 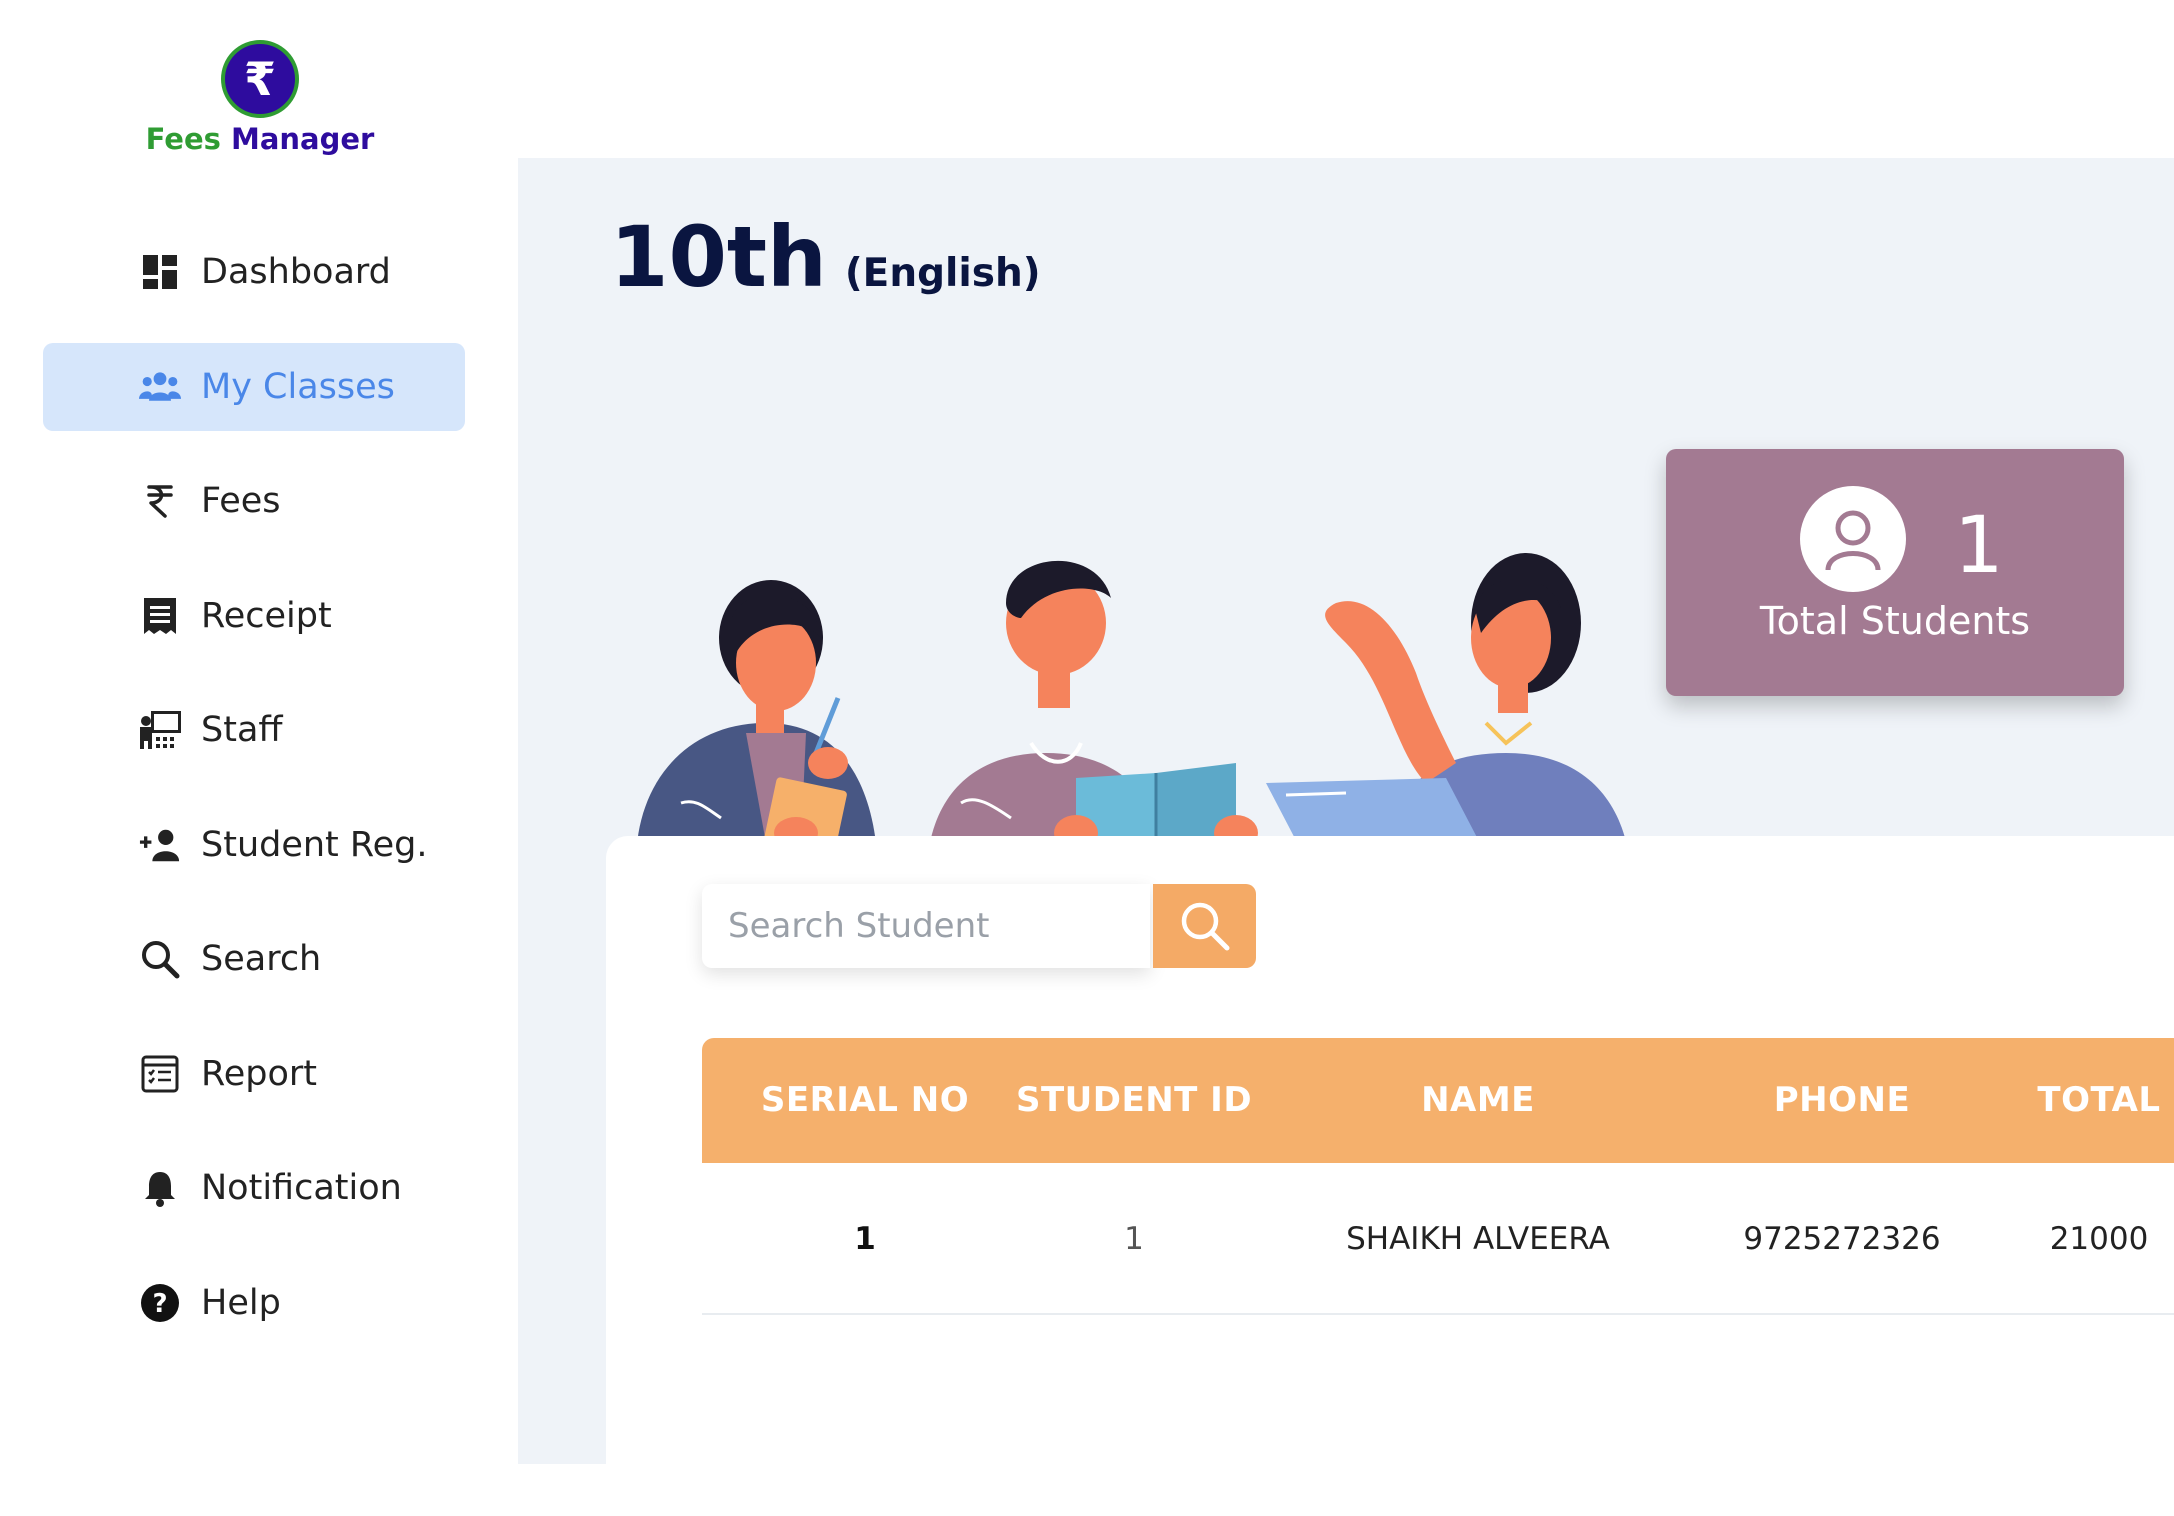 I want to click on sidebar-item-my-classes: My Classes, so click(x=254, y=386).